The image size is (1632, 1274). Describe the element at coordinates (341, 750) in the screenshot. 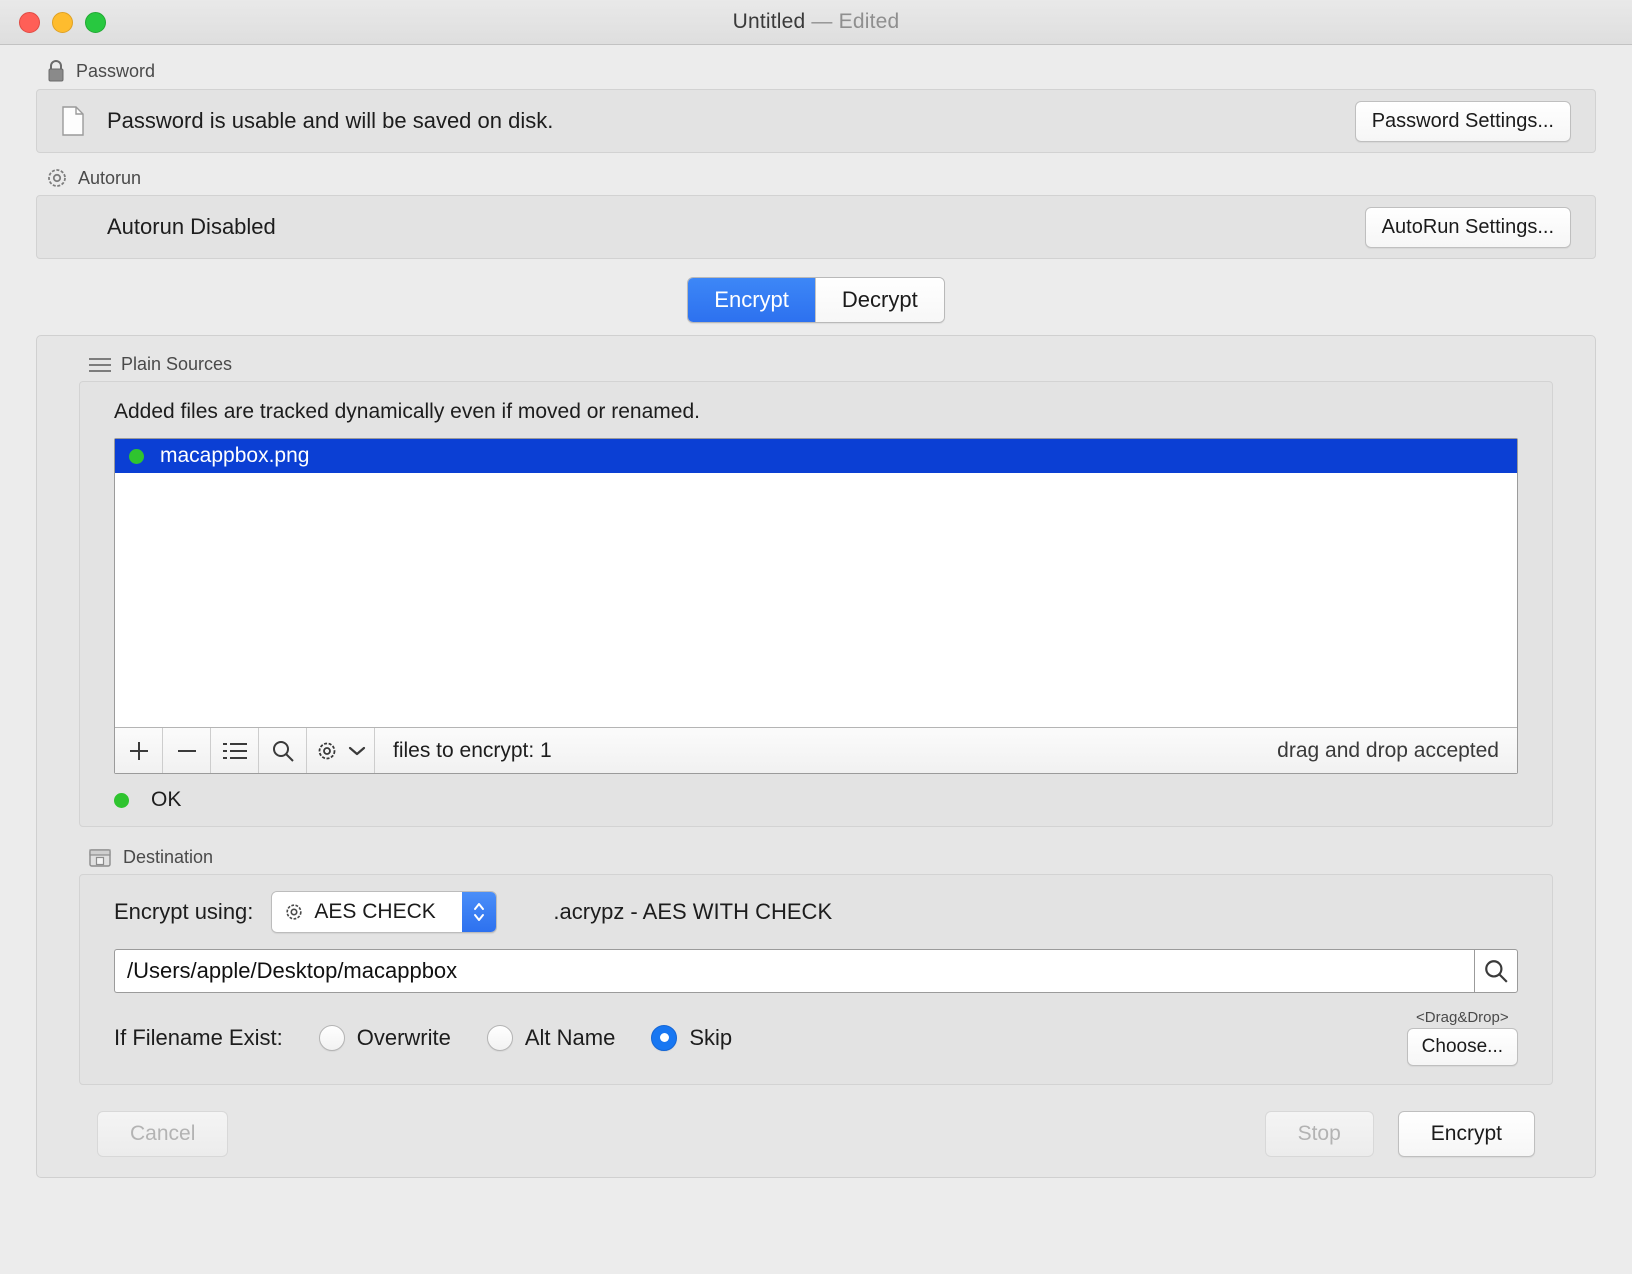

I see `list-settings-menu-button` at that location.